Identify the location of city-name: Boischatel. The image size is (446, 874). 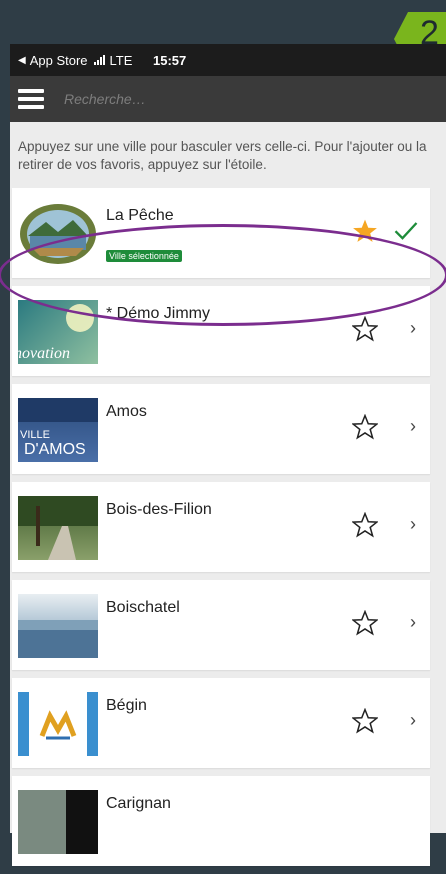
(143, 607).